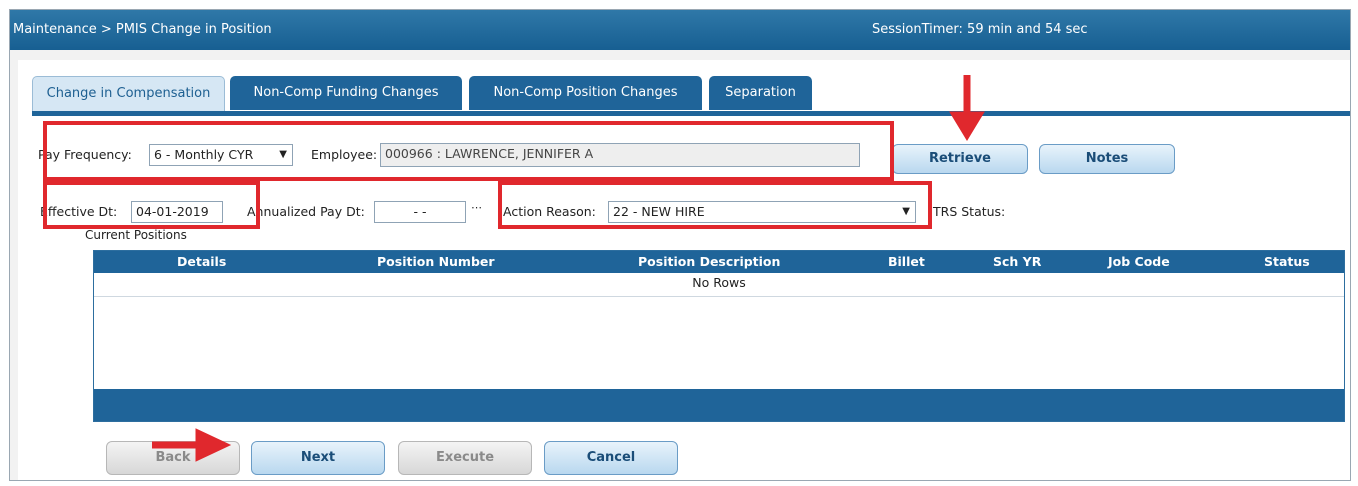 This screenshot has width=1358, height=486. What do you see at coordinates (715, 205) in the screenshot?
I see `annotation-box-action-reason` at bounding box center [715, 205].